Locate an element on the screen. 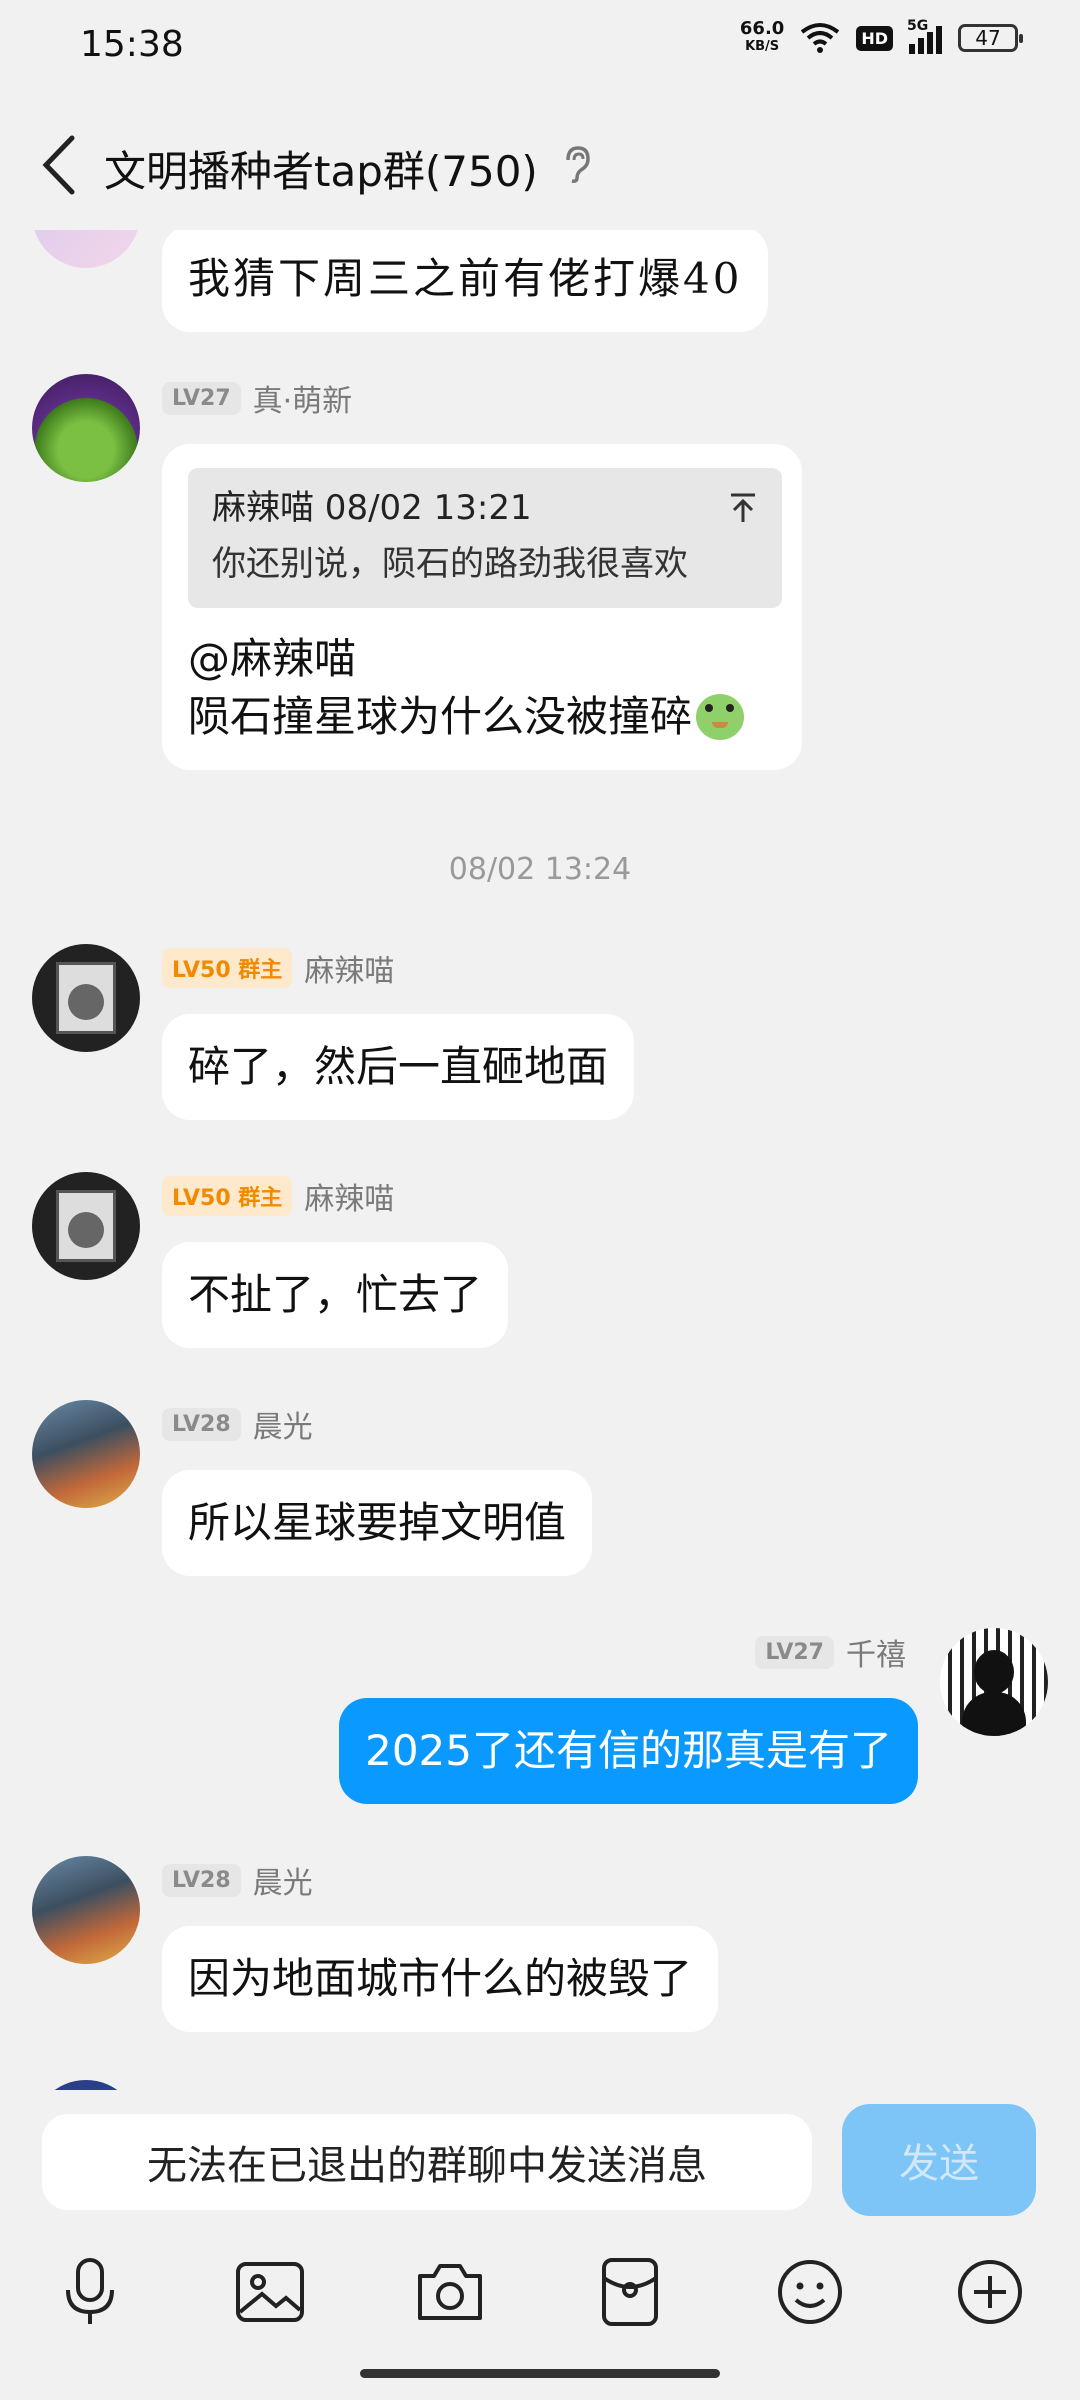  message-bubble: 我猜下周三之前有佬打爆40 is located at coordinates (465, 279).